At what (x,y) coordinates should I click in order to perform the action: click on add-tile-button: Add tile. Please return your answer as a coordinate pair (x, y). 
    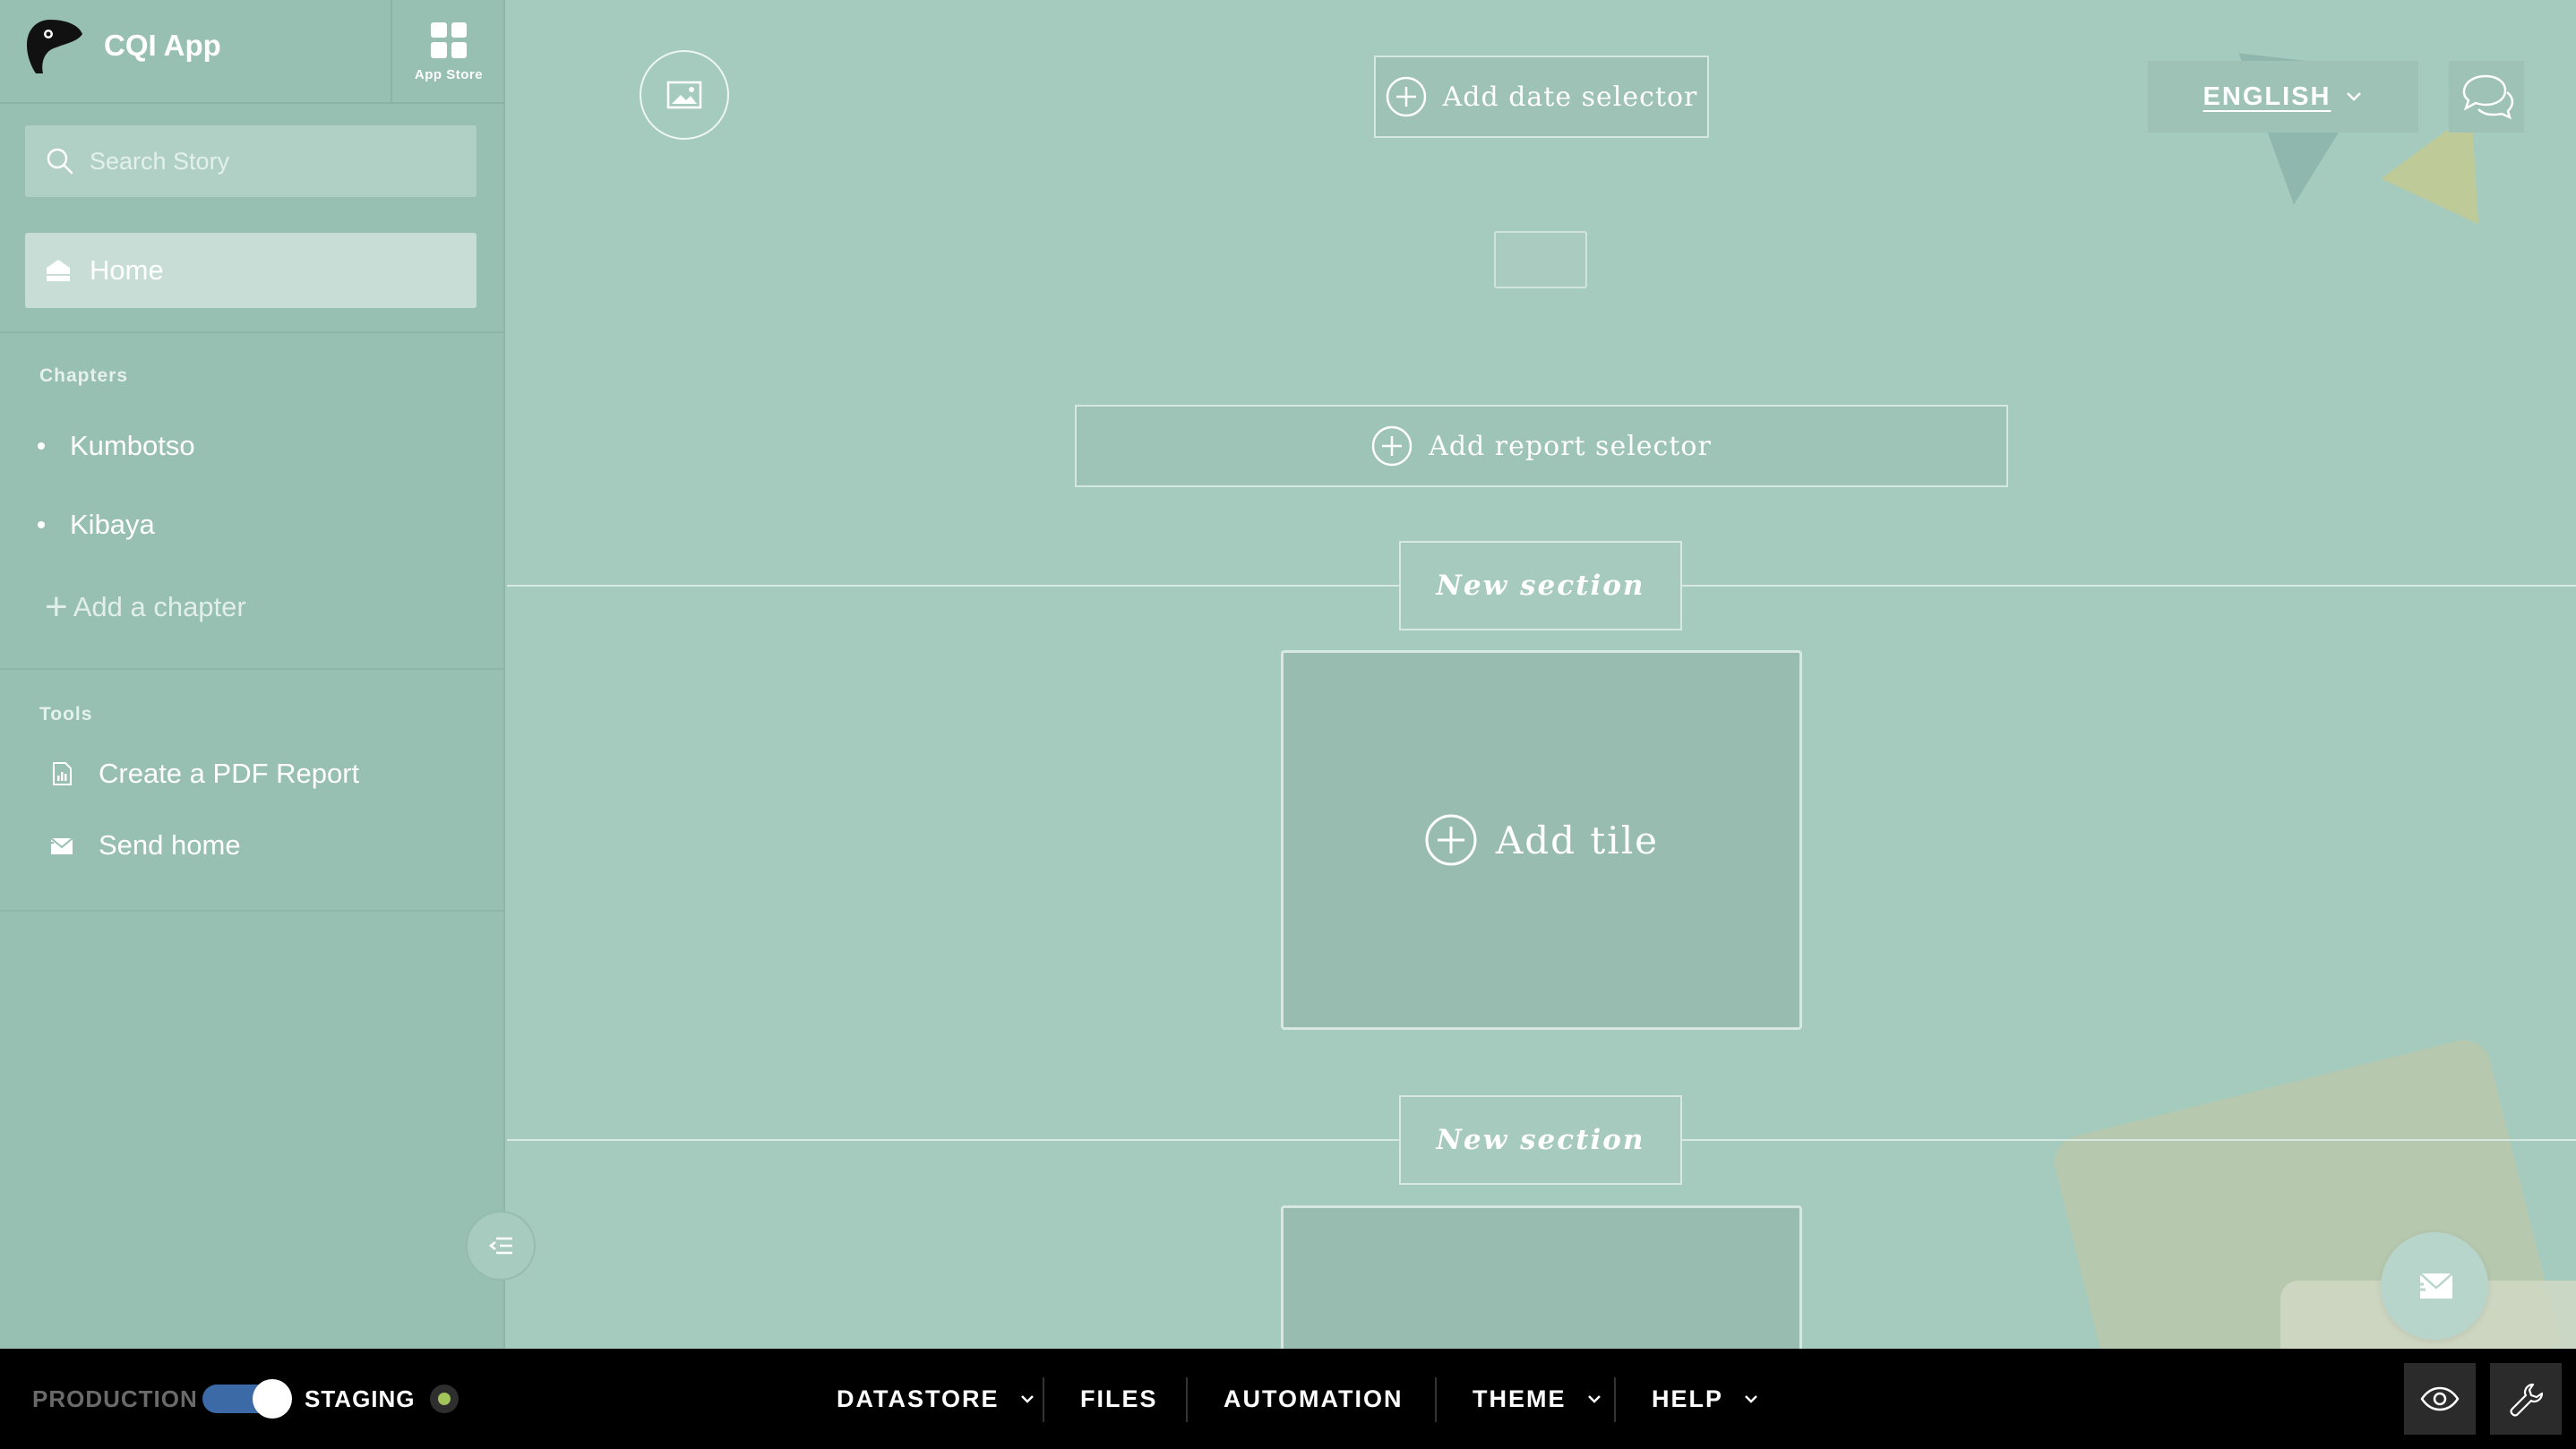
    Looking at the image, I should click on (1541, 840).